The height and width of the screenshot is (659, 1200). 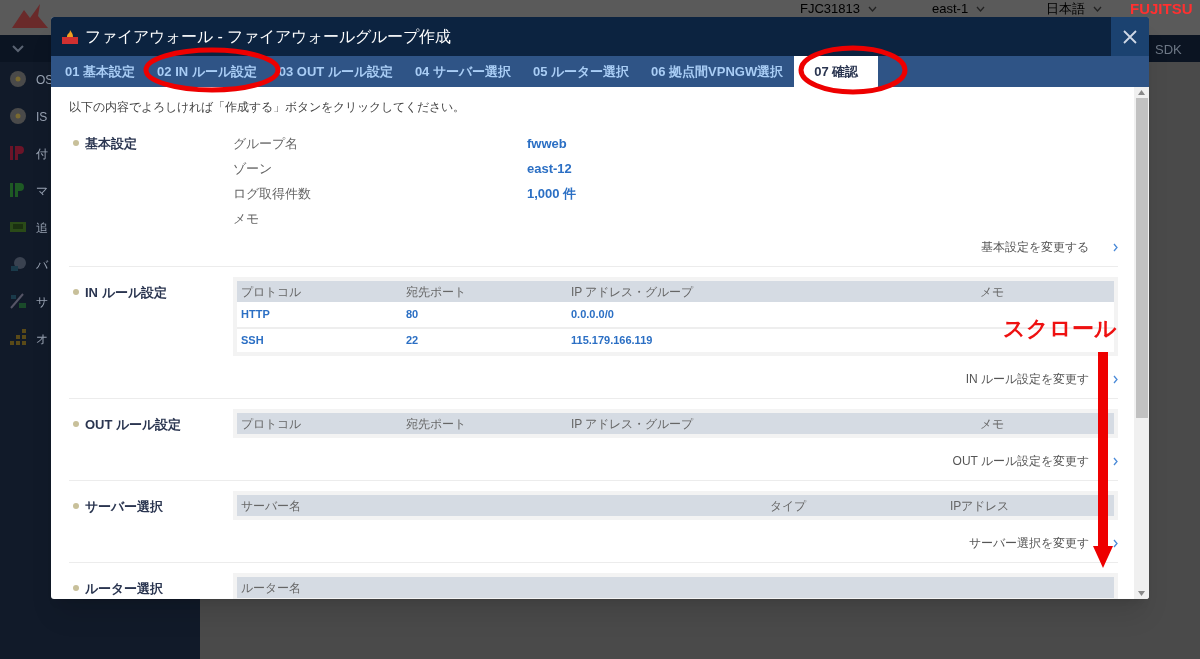 I want to click on scroll-up-icon, so click(x=1141, y=92).